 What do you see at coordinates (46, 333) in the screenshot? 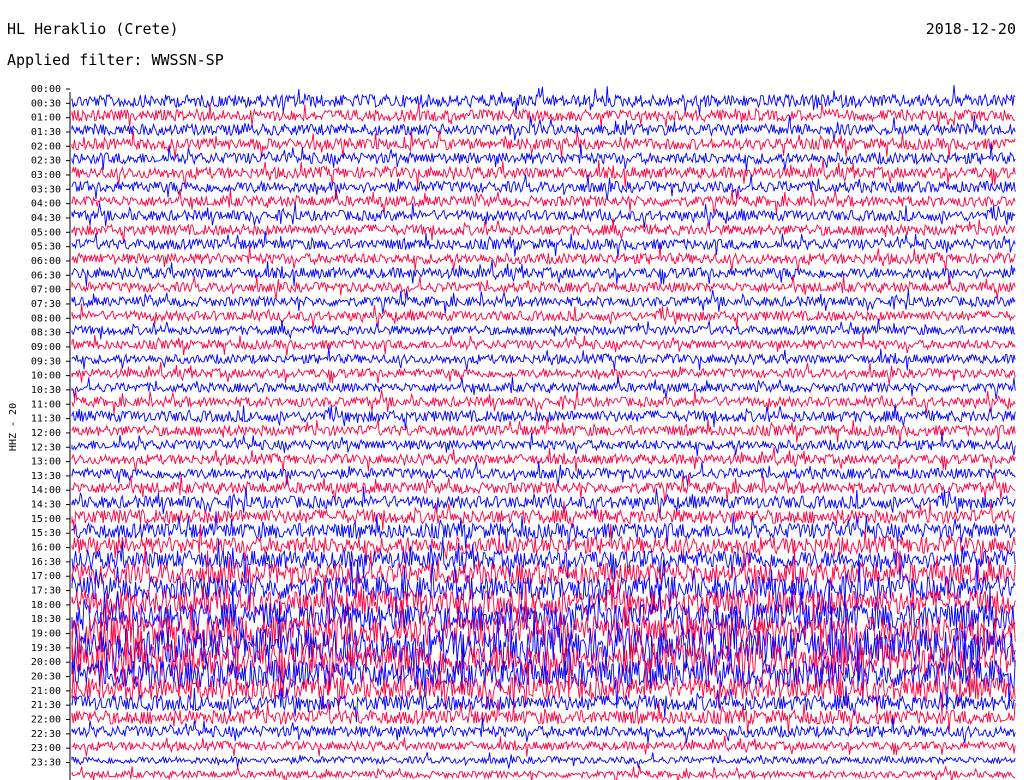
I see `row-time-label: 08:30` at bounding box center [46, 333].